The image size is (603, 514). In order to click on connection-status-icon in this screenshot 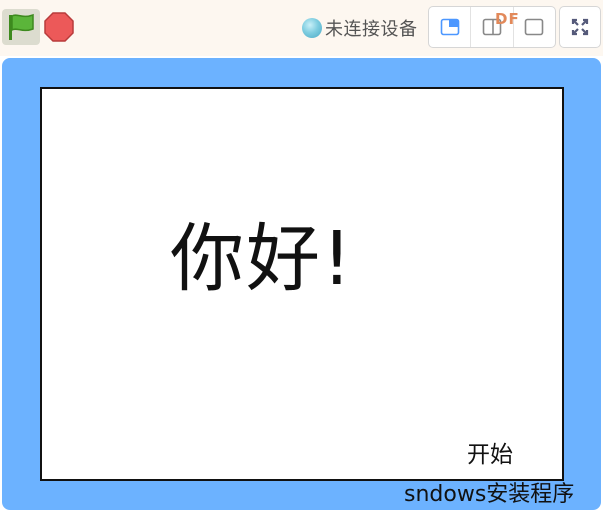, I will do `click(312, 28)`.